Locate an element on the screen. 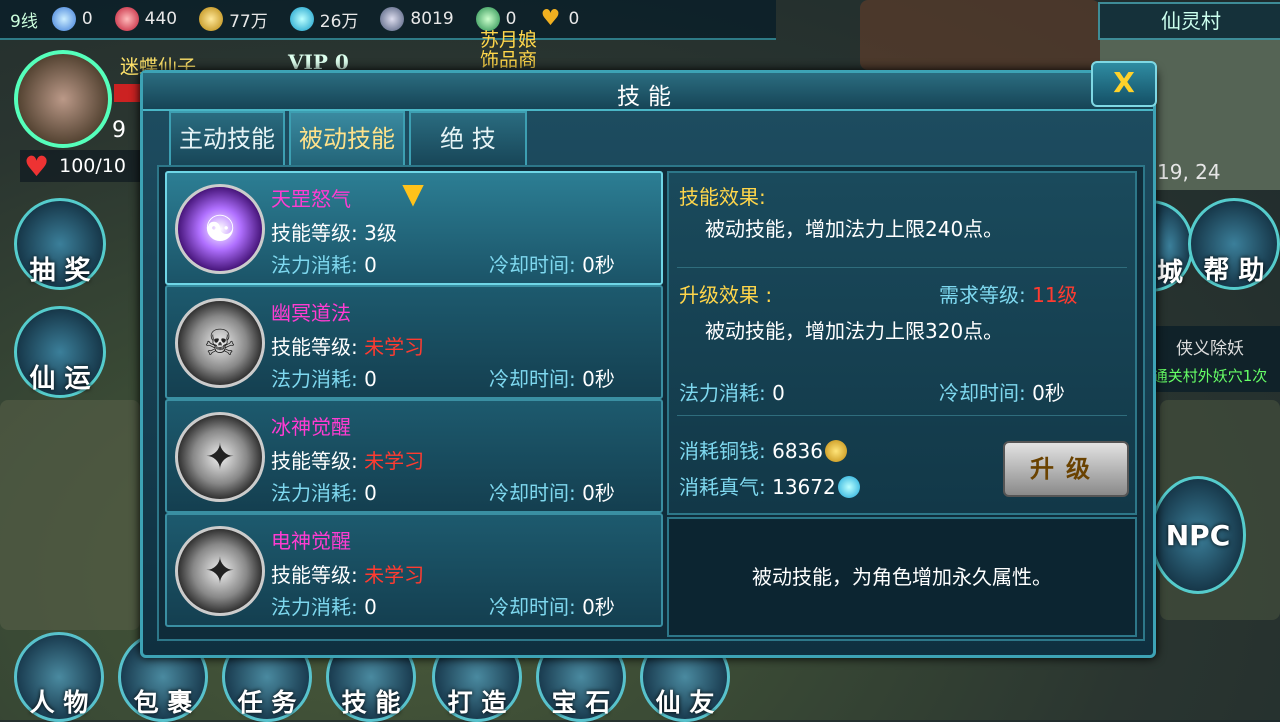  skill-level-value: 3级 is located at coordinates (380, 233).